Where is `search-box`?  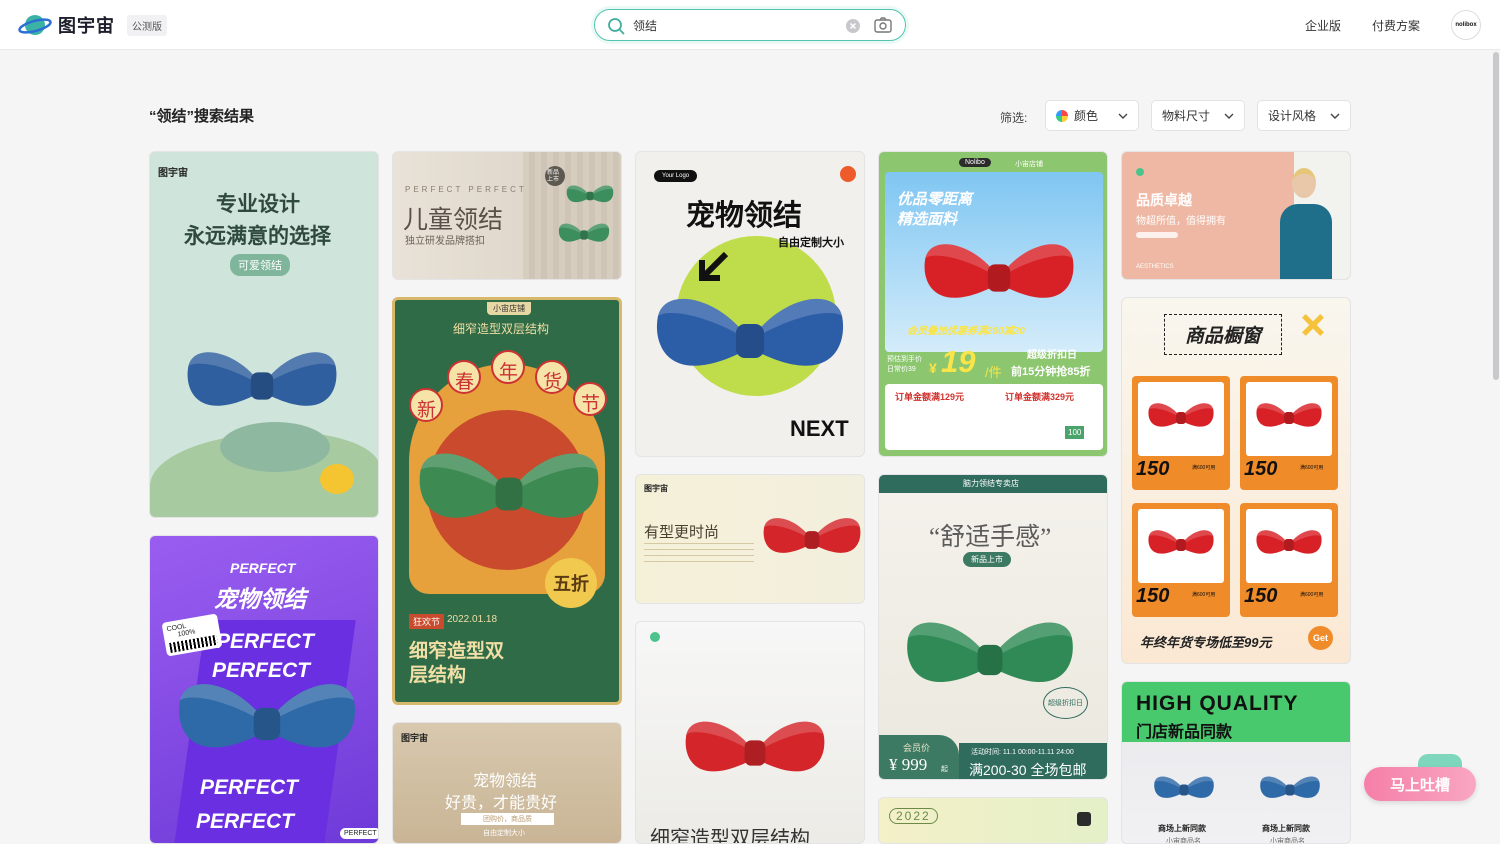
search-box is located at coordinates (750, 25).